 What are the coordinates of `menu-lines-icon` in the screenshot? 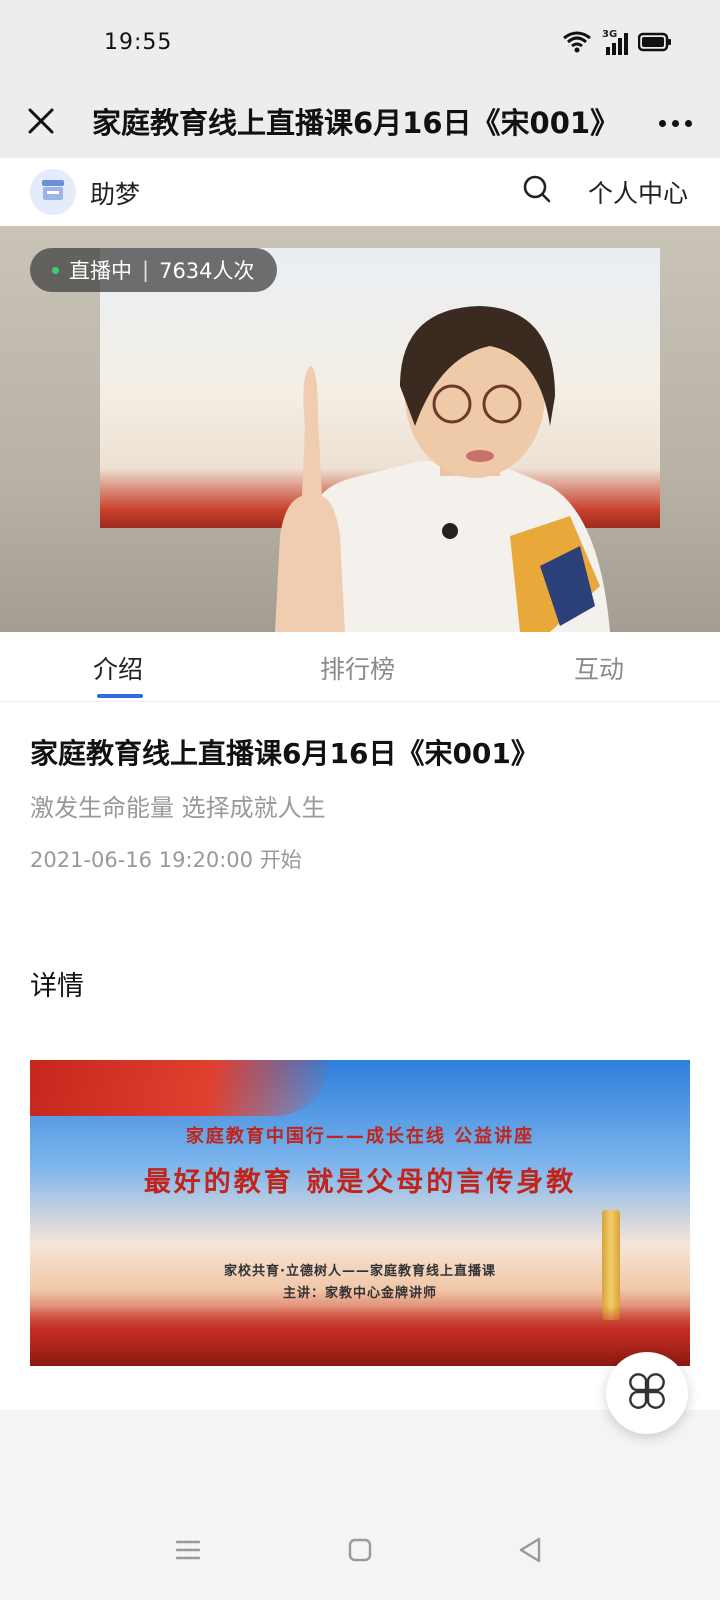 It's located at (188, 1552).